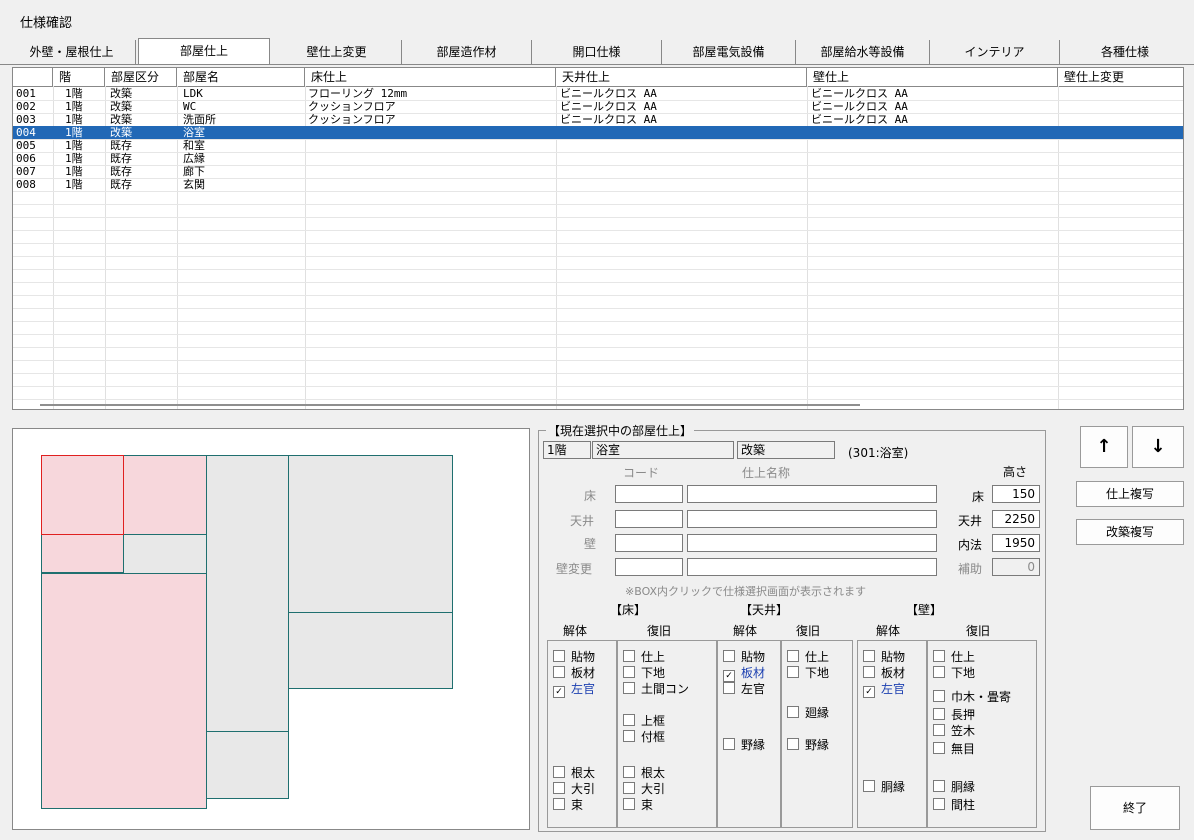 This screenshot has height=840, width=1194. I want to click on copy-finish-button: 仕上複写, so click(1130, 494).